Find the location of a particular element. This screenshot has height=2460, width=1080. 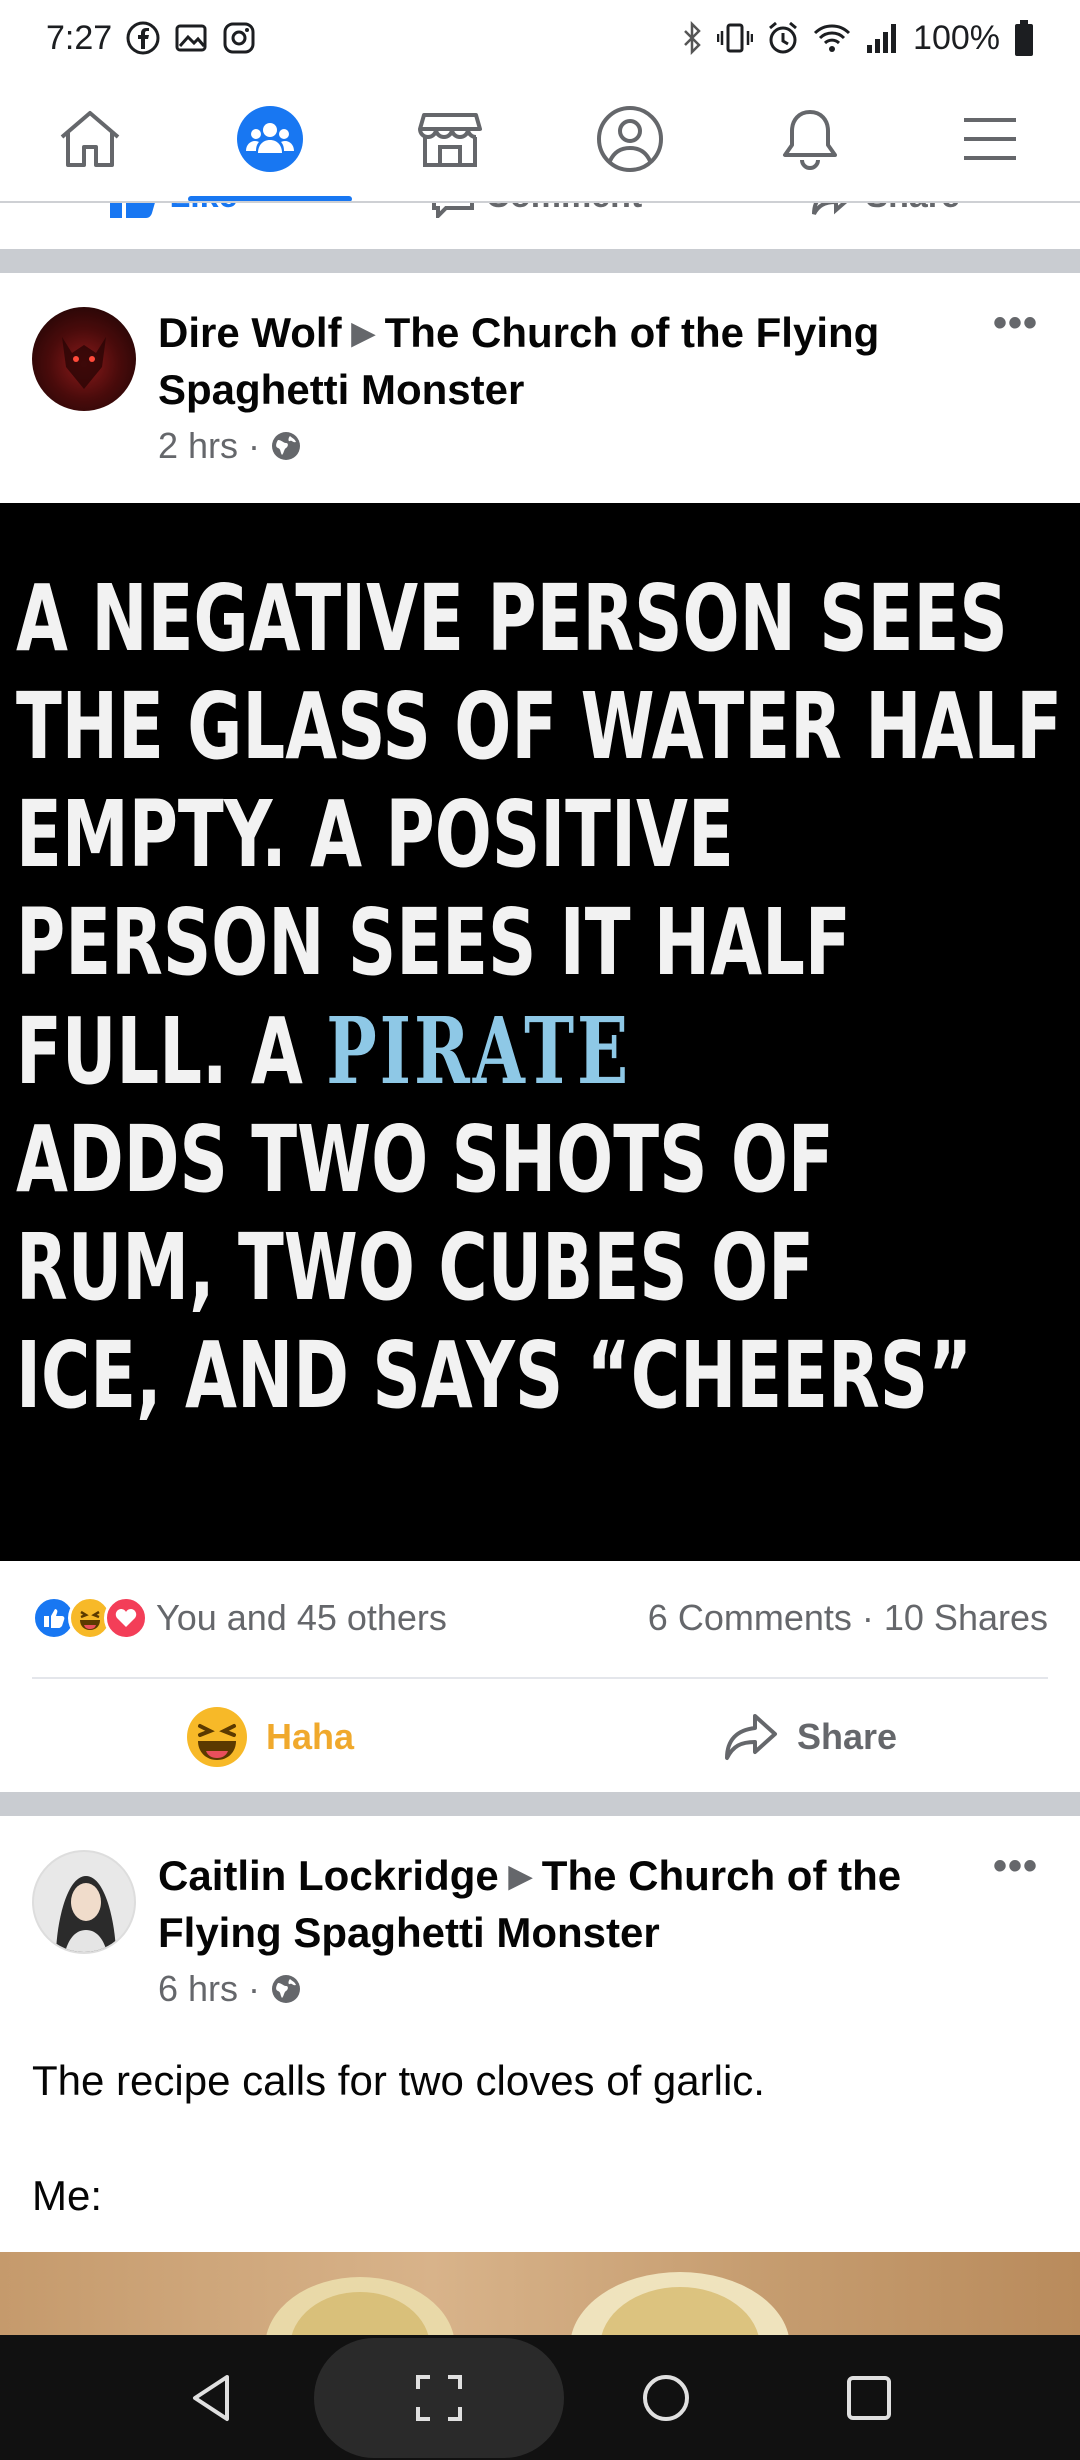

groups-icon is located at coordinates (270, 139).